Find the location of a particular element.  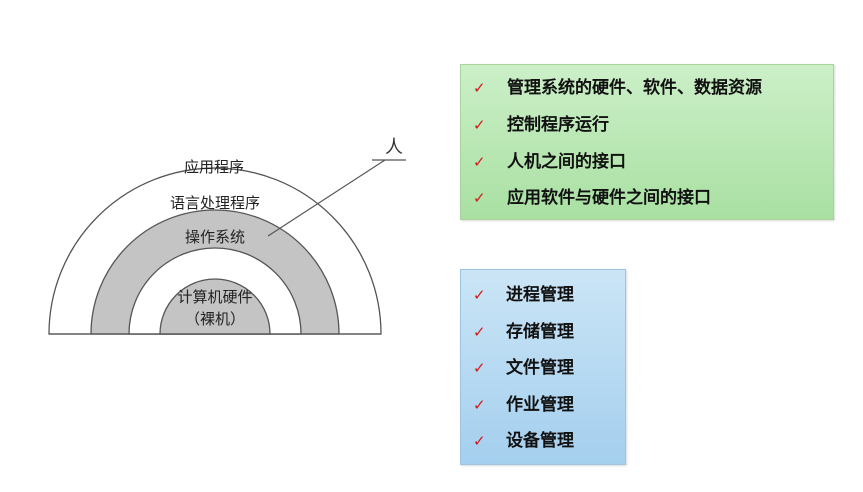

layer-hardware-sublabel: （裸机） is located at coordinates (215, 319).